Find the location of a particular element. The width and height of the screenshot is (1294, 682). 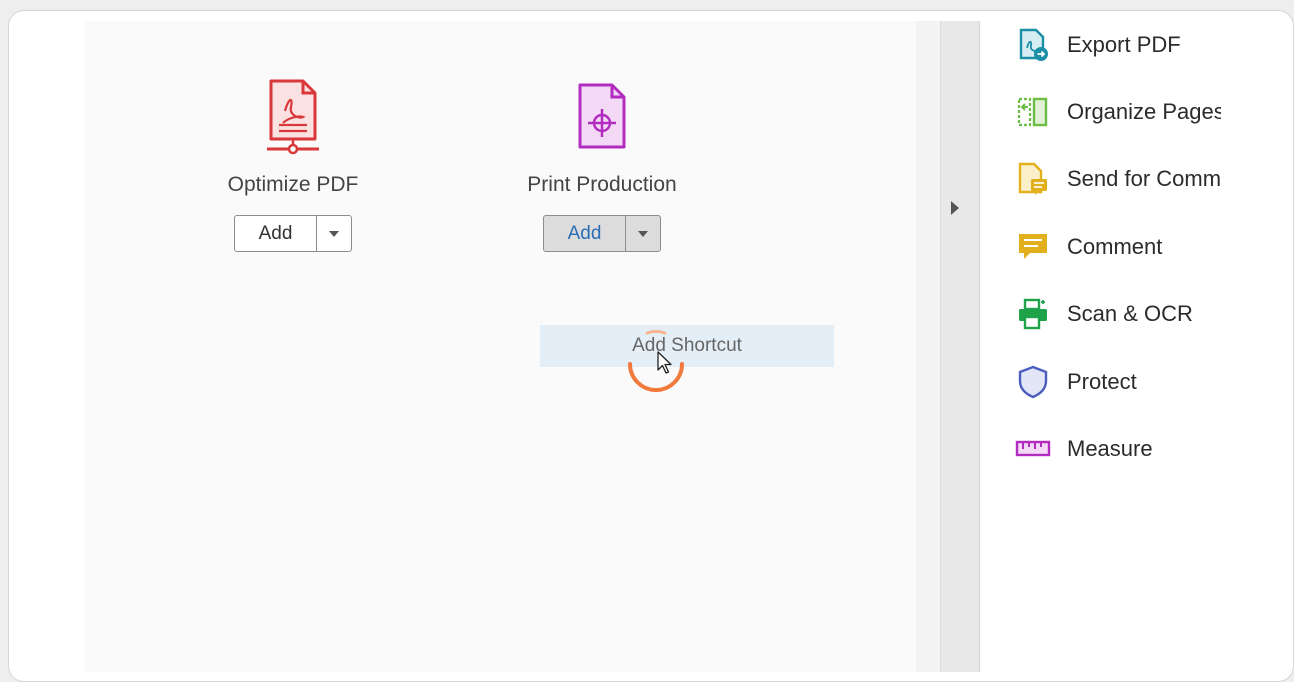

optimize-pdf-add-dropdown is located at coordinates (334, 233).